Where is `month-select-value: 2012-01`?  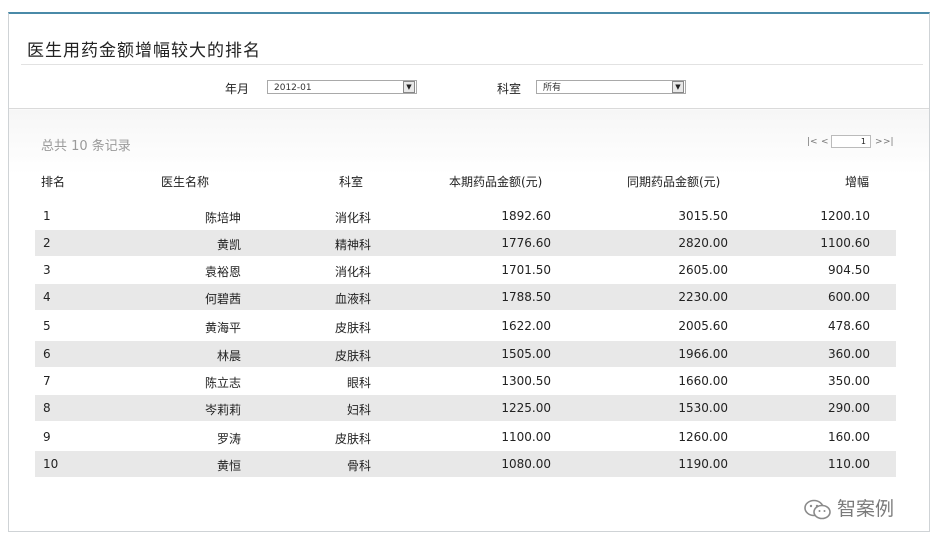
month-select-value: 2012-01 is located at coordinates (293, 88).